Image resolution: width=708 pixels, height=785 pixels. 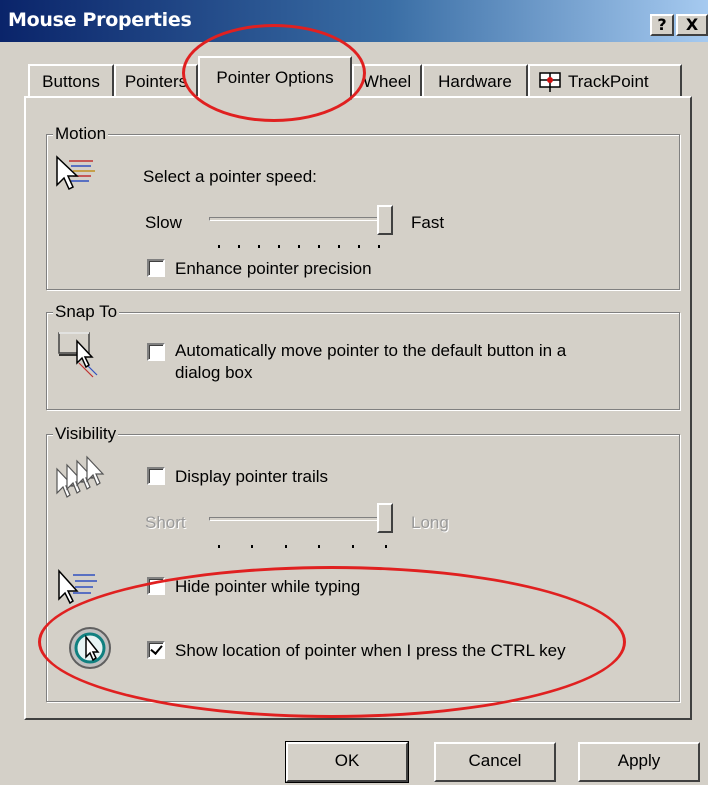 What do you see at coordinates (230, 176) in the screenshot?
I see `pointer-speed-label: Select a pointer speed:` at bounding box center [230, 176].